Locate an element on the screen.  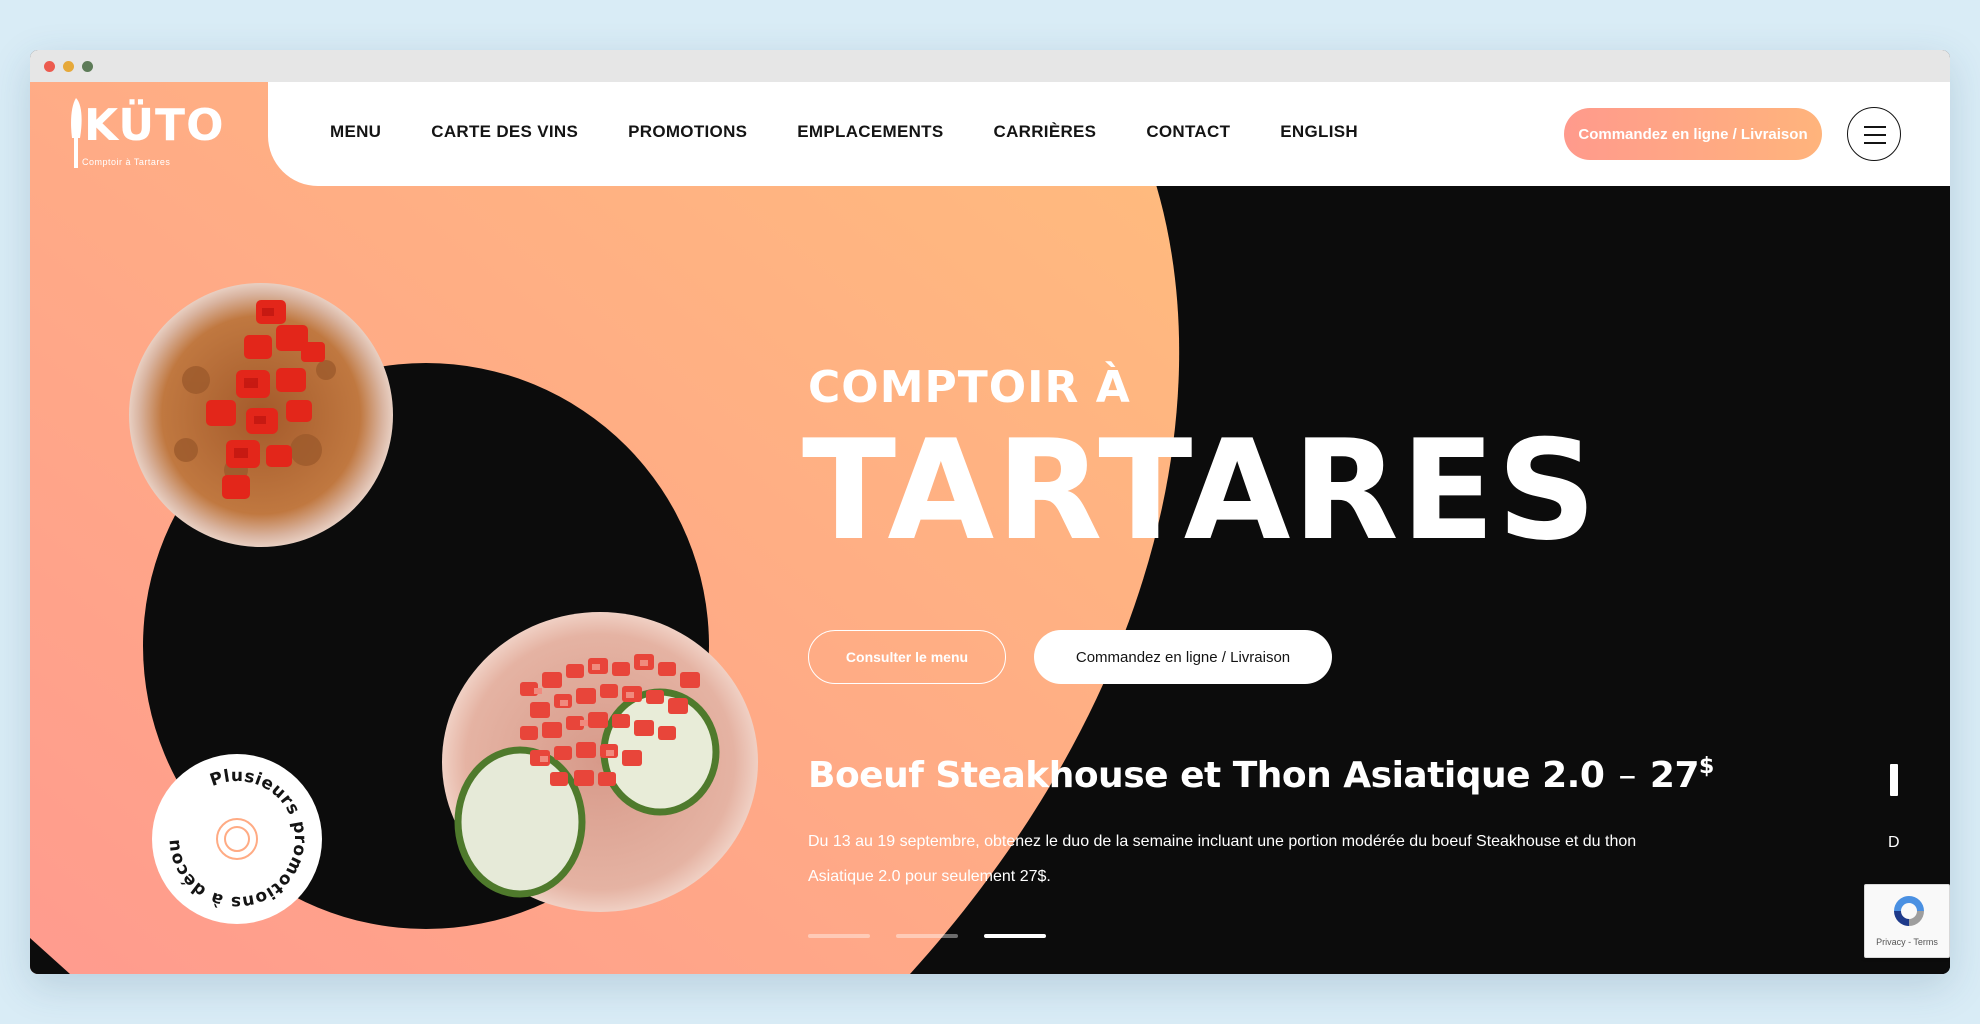
badge-inner-ring-icon is located at coordinates (237, 839).